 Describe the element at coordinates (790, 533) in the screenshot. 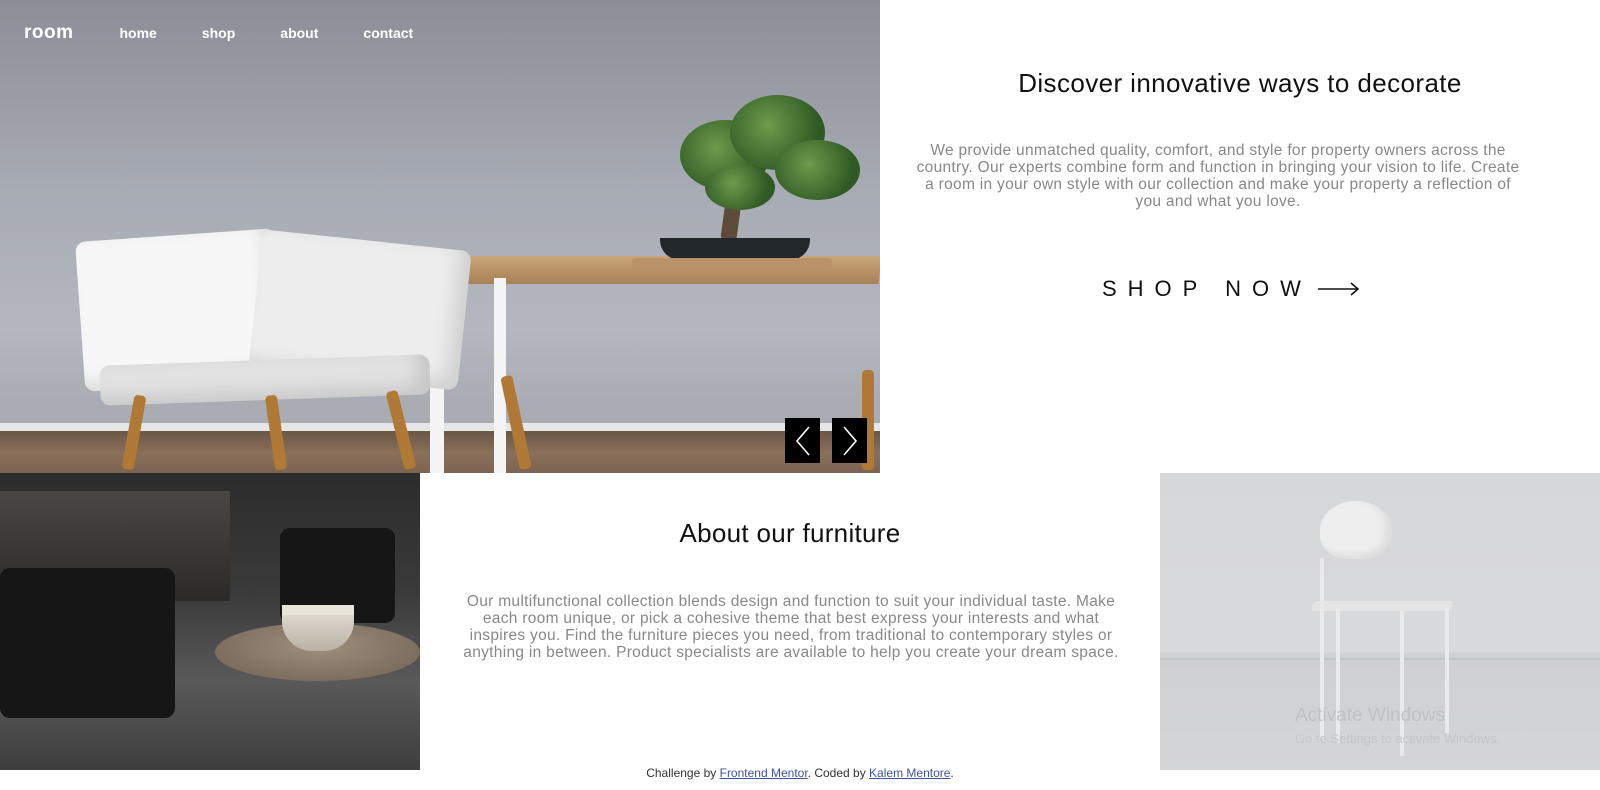

I see `about-title: About our furniture` at that location.